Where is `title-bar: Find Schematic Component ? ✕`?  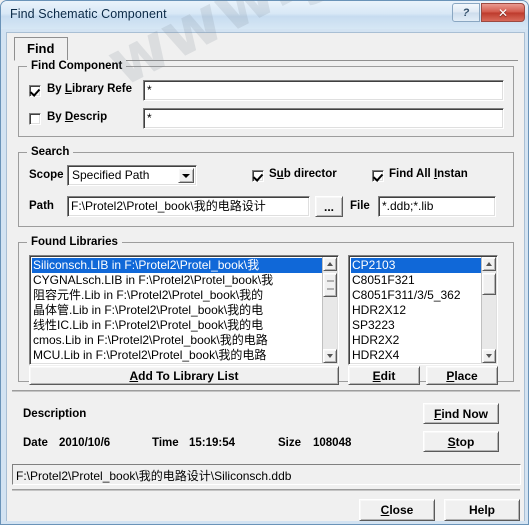
title-bar: Find Schematic Component ? ✕ is located at coordinates (264, 15).